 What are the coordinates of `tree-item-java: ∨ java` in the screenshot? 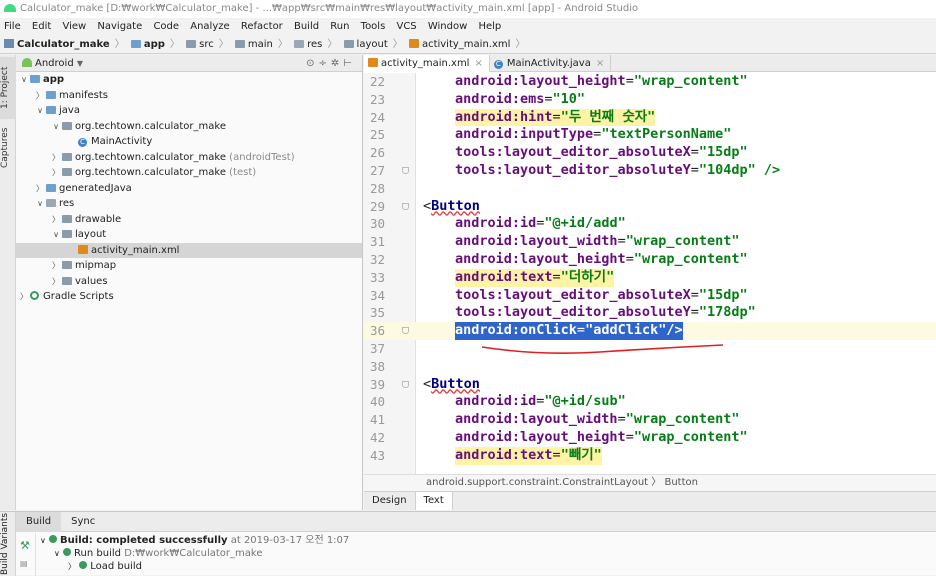 It's located at (189, 111).